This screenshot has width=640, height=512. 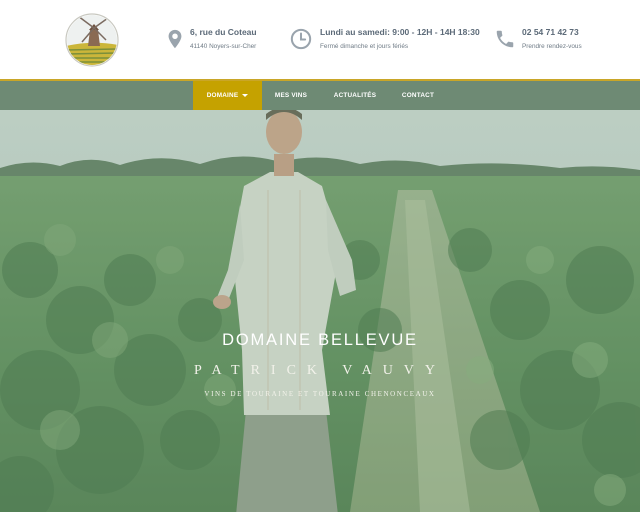 What do you see at coordinates (418, 95) in the screenshot?
I see `nav-item-contact: CONTACT` at bounding box center [418, 95].